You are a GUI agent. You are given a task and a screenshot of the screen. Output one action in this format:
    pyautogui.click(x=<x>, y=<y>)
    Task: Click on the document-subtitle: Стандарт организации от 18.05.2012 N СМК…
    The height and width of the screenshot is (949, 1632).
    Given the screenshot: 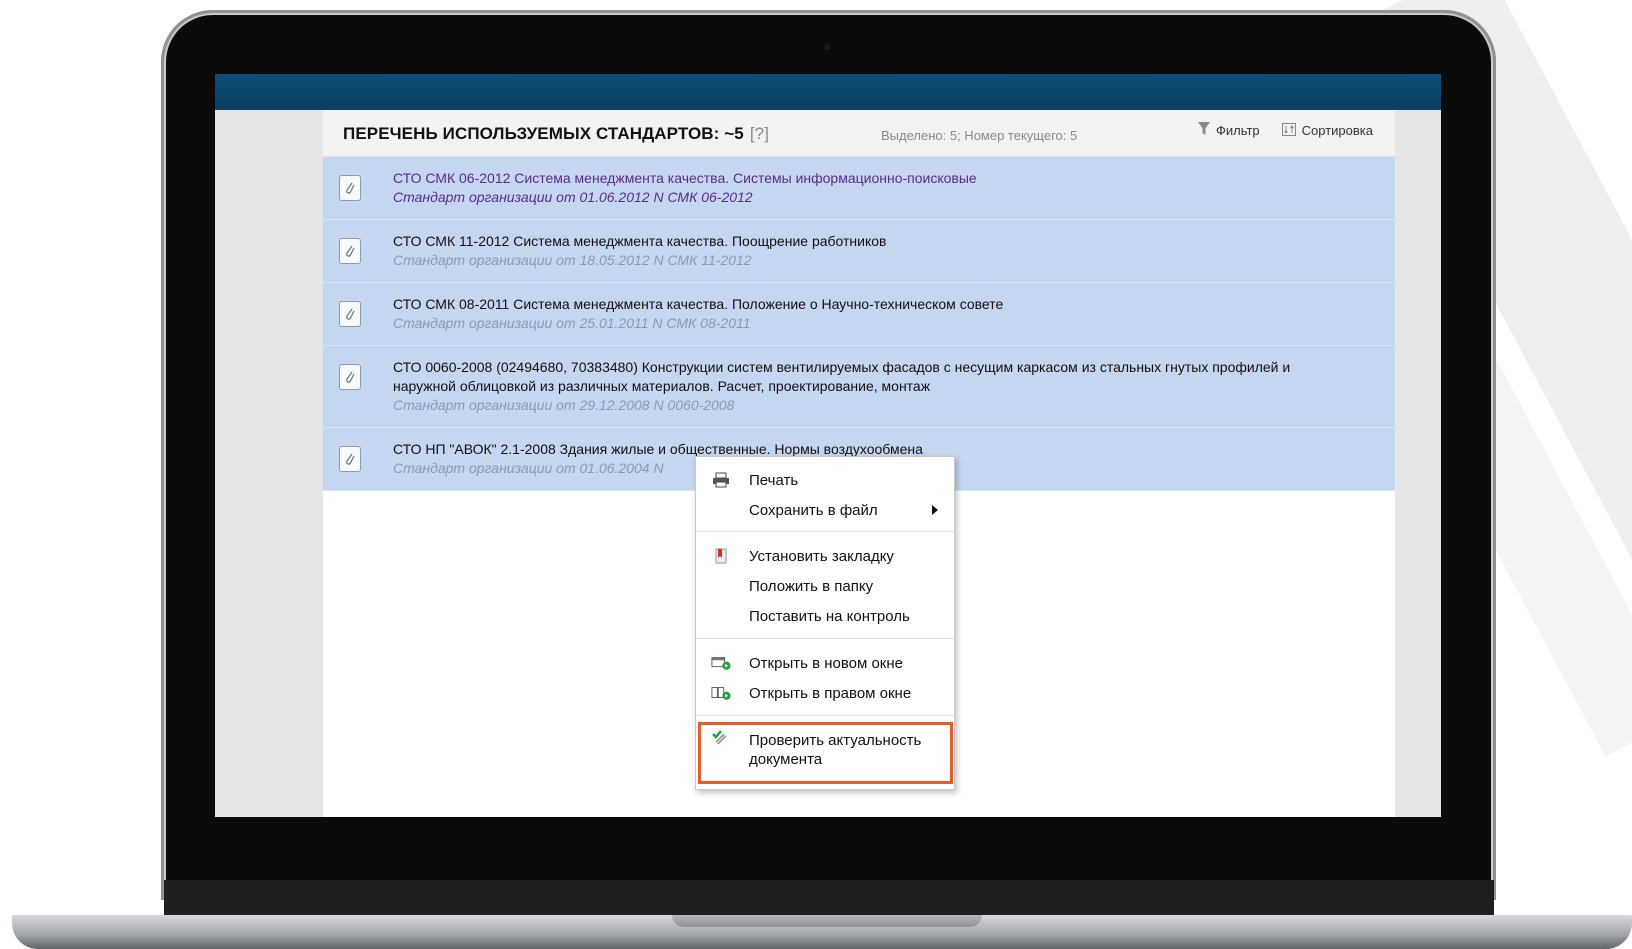 What is the action you would take?
    pyautogui.click(x=572, y=260)
    